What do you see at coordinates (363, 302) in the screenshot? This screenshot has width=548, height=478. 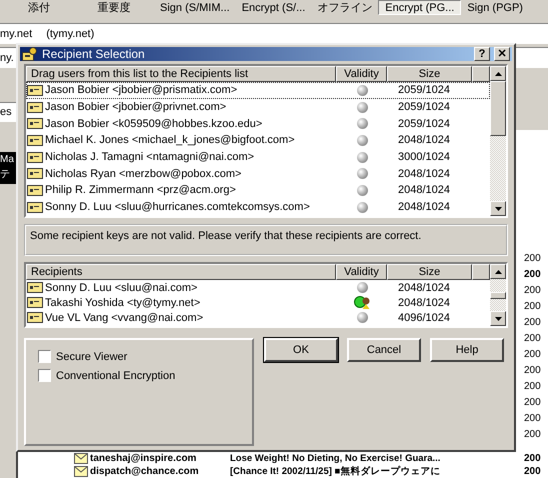 I see `person-ball-icon` at bounding box center [363, 302].